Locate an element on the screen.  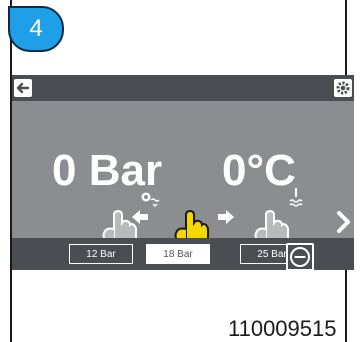
back-arrow-icon is located at coordinates (23, 88).